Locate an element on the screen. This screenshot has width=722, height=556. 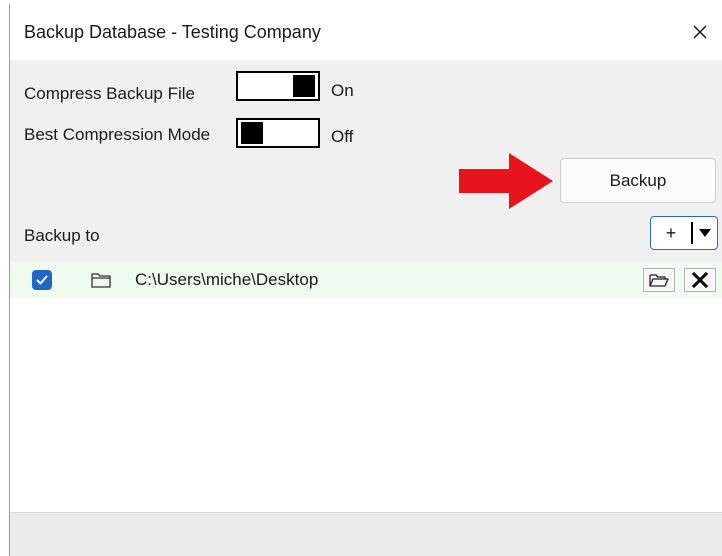
browse-folder-button is located at coordinates (659, 280).